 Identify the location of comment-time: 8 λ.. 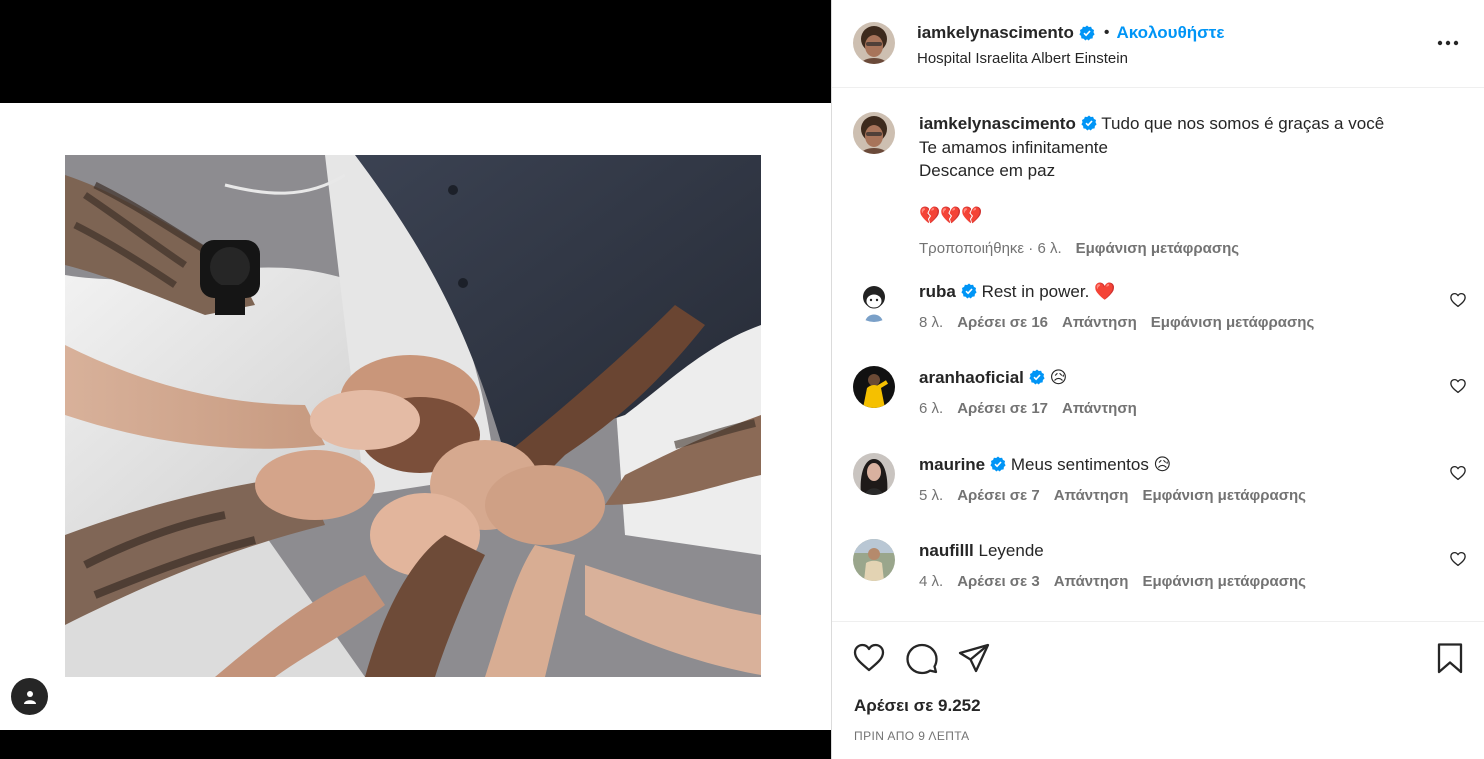
(931, 322).